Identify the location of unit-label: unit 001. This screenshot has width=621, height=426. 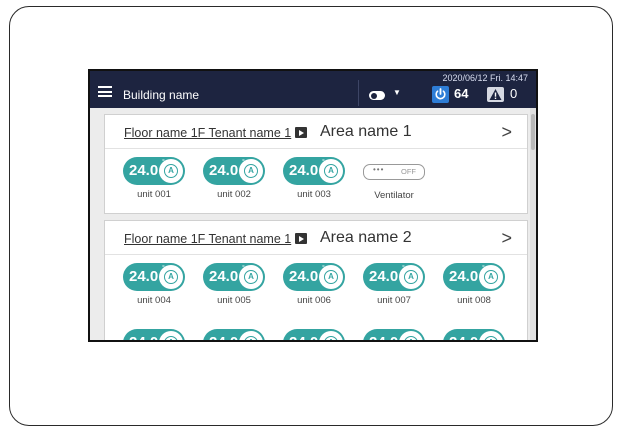
(154, 194).